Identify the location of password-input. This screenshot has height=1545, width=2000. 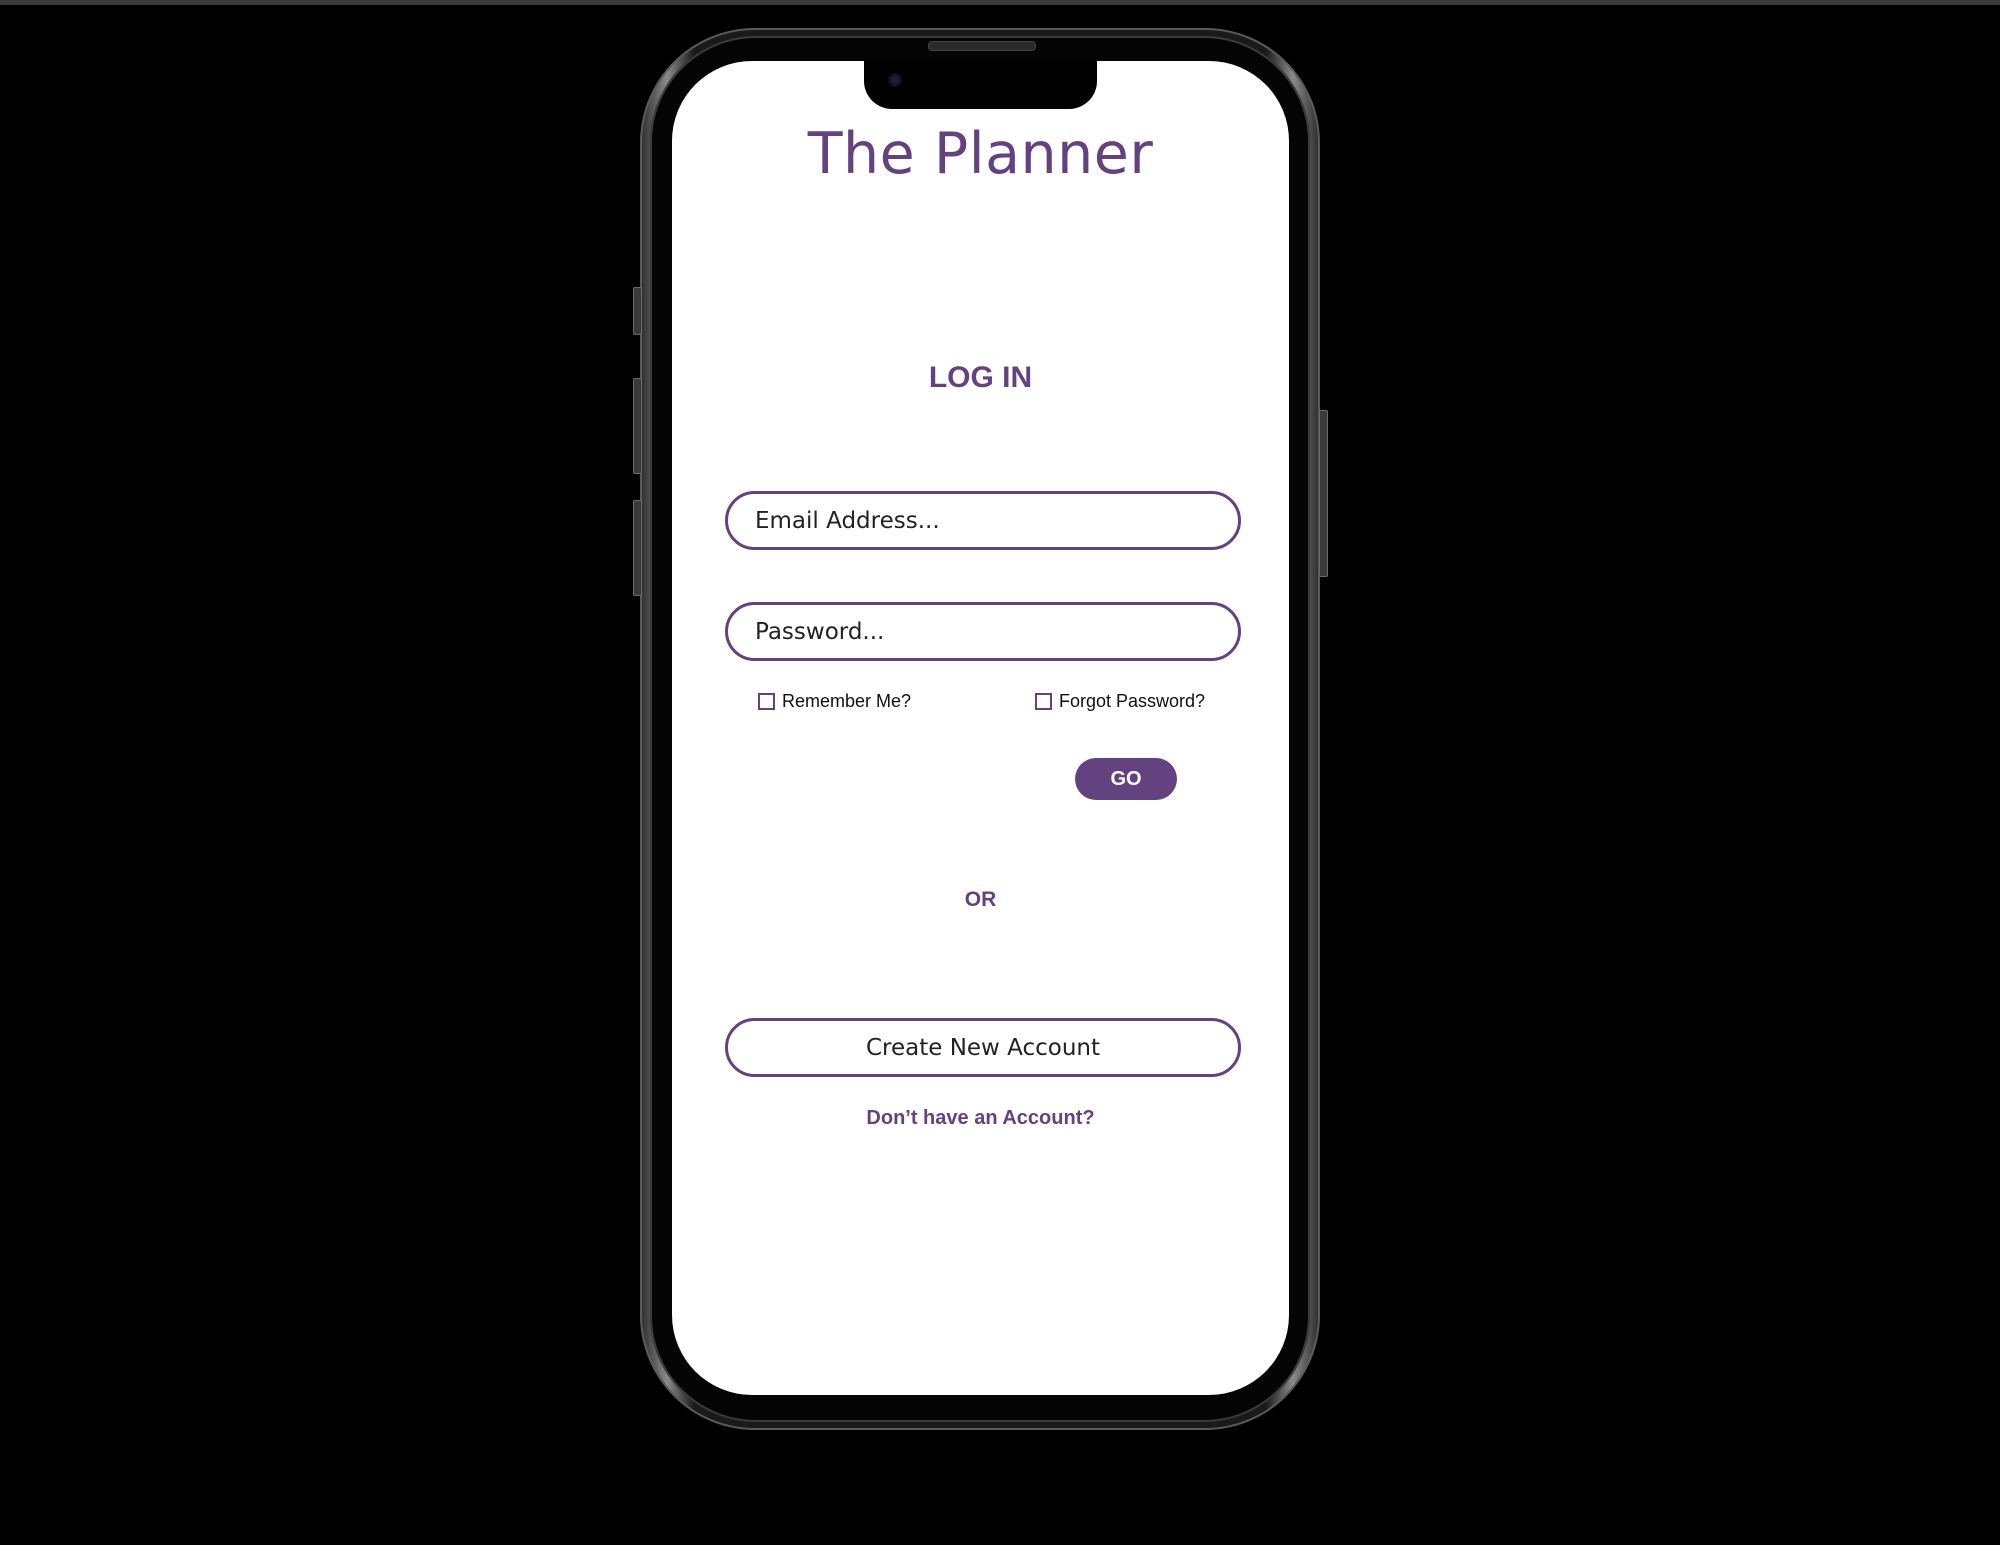
(983, 631).